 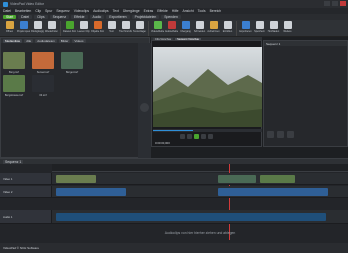 I want to click on ribbon-tab: Start, so click(x=10, y=17).